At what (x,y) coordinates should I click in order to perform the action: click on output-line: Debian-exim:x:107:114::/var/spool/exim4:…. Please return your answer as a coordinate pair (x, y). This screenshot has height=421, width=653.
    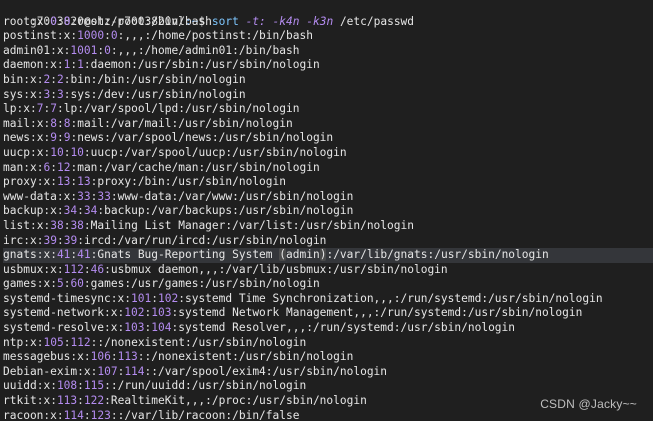
    Looking at the image, I should click on (195, 371).